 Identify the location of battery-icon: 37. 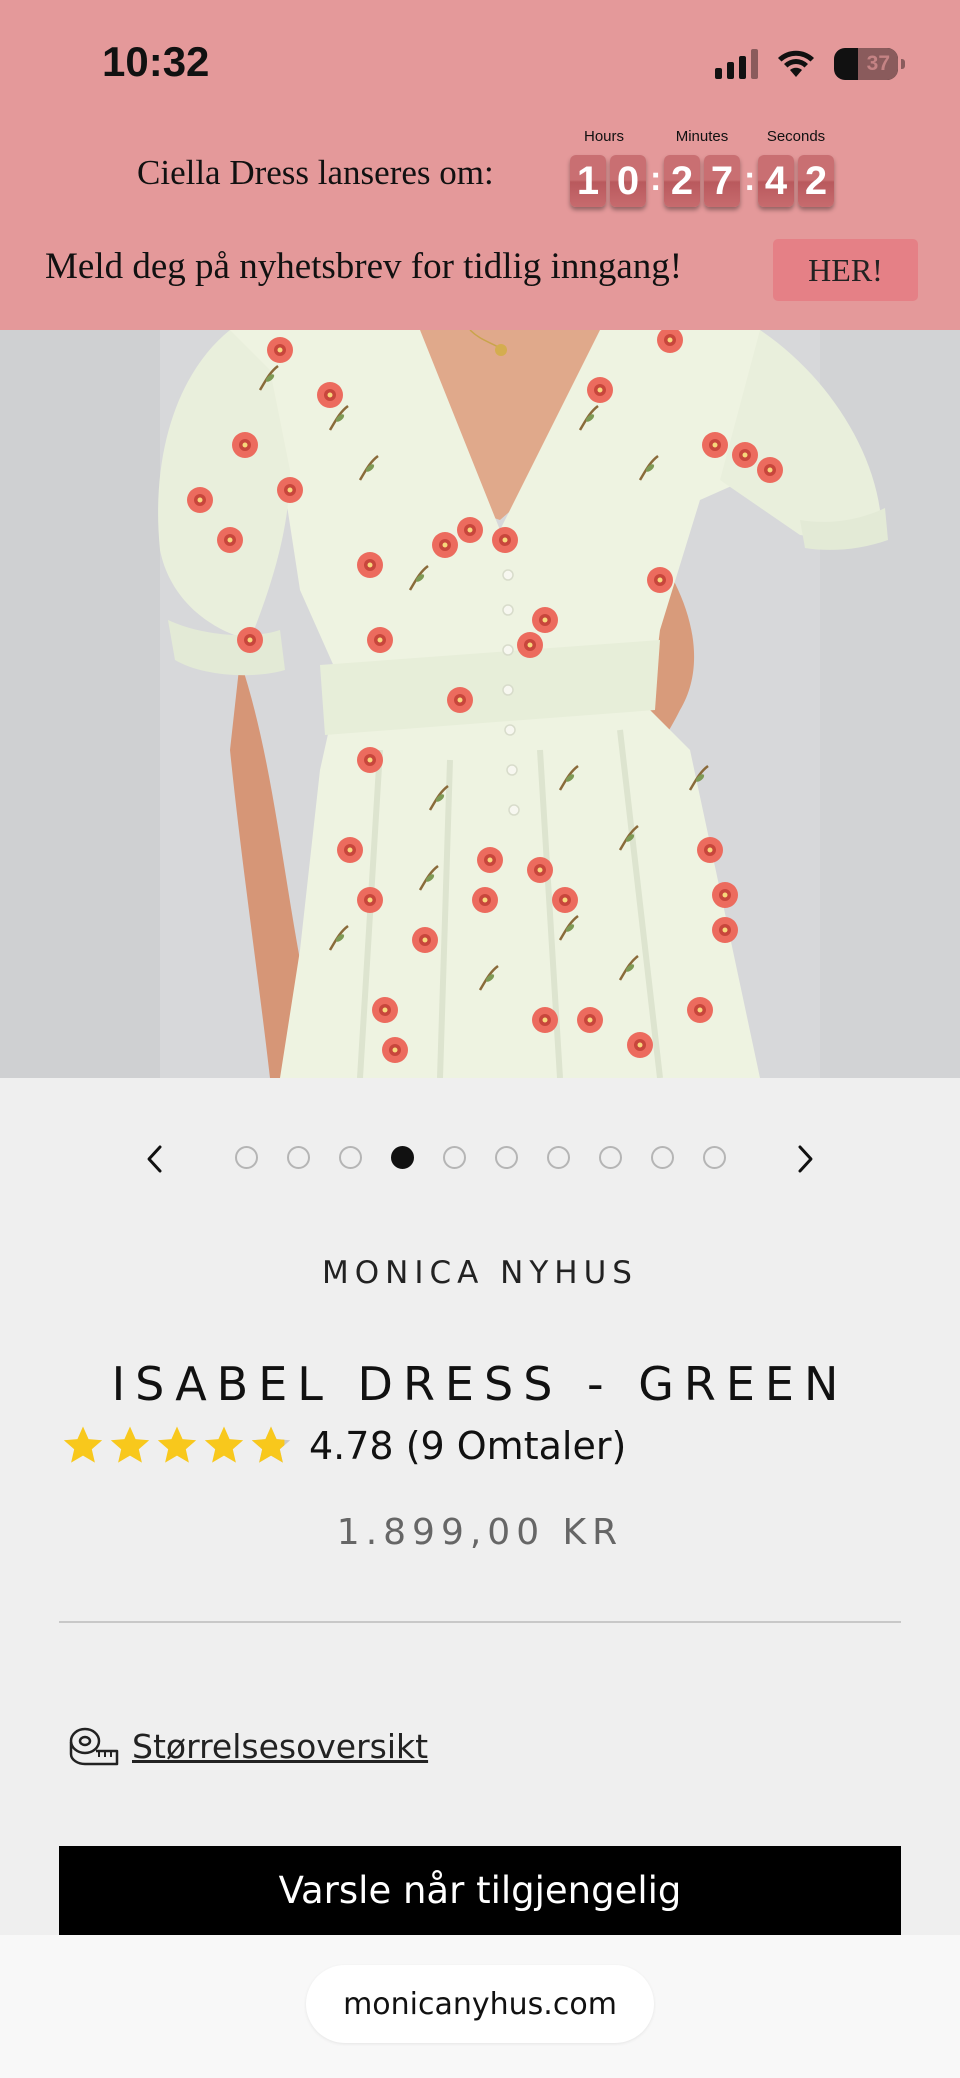
(869, 64).